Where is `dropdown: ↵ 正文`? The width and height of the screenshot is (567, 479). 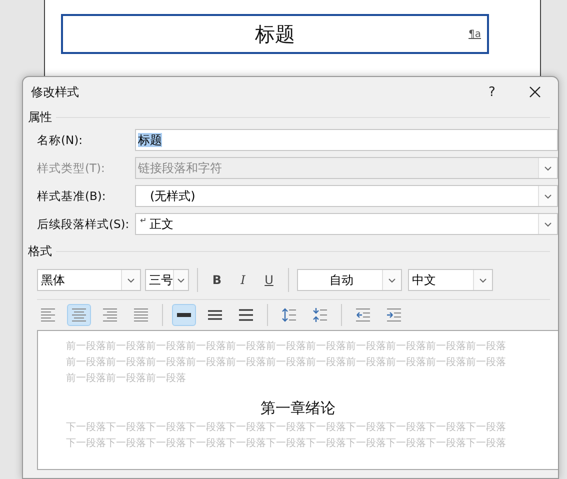 dropdown: ↵ 正文 is located at coordinates (346, 224).